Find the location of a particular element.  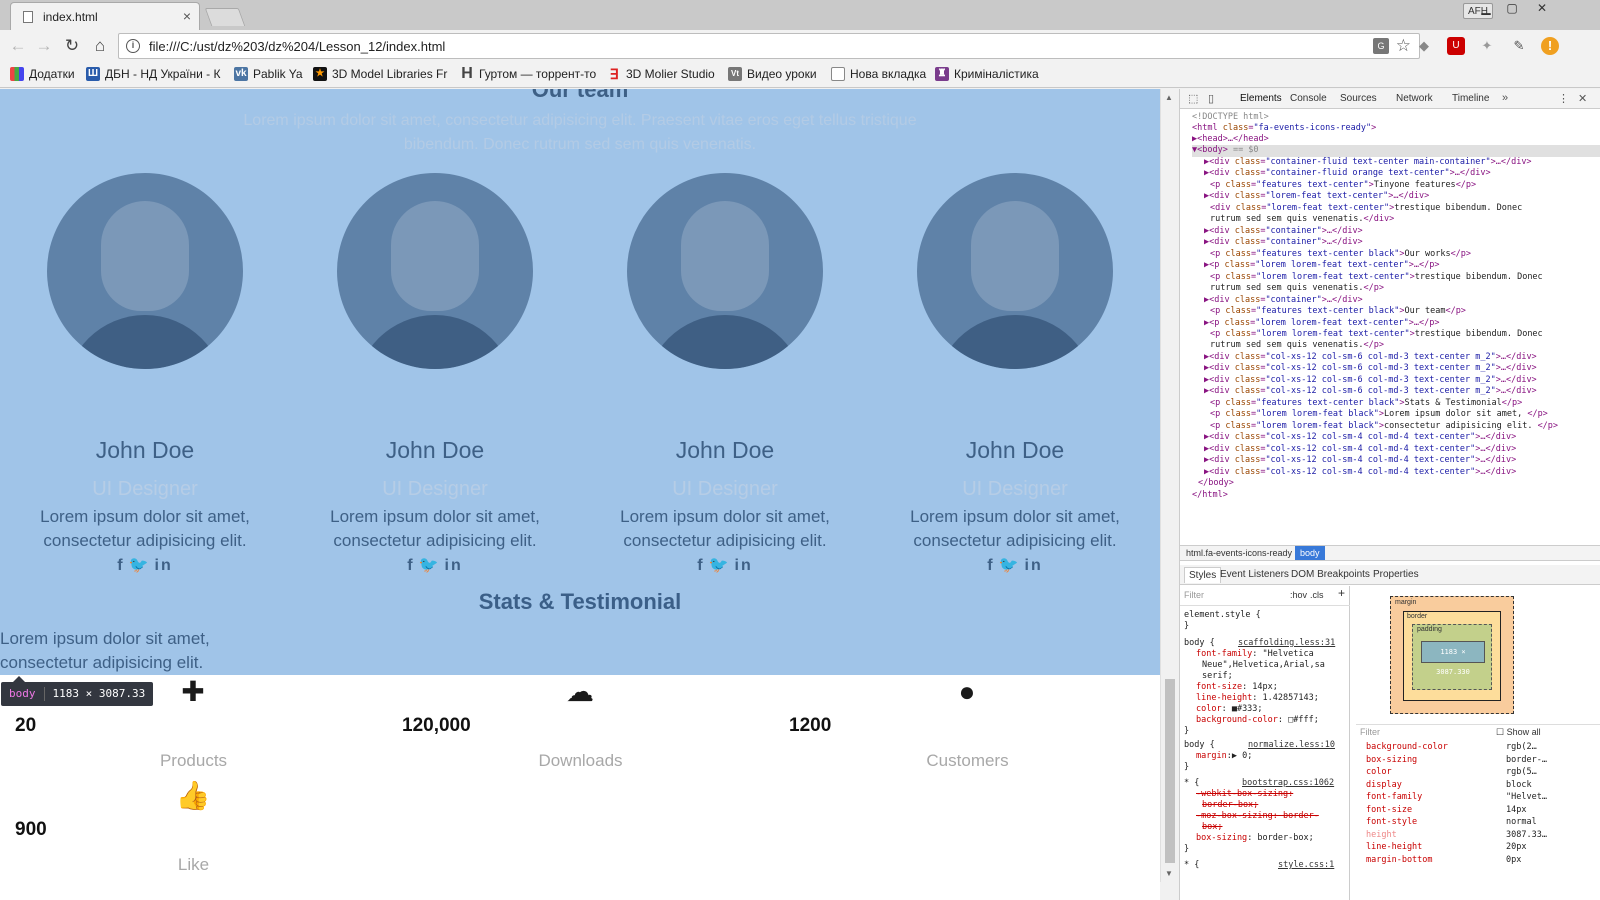

breadcrumb-html: html.fa-events-icons-ready is located at coordinates (1239, 553).